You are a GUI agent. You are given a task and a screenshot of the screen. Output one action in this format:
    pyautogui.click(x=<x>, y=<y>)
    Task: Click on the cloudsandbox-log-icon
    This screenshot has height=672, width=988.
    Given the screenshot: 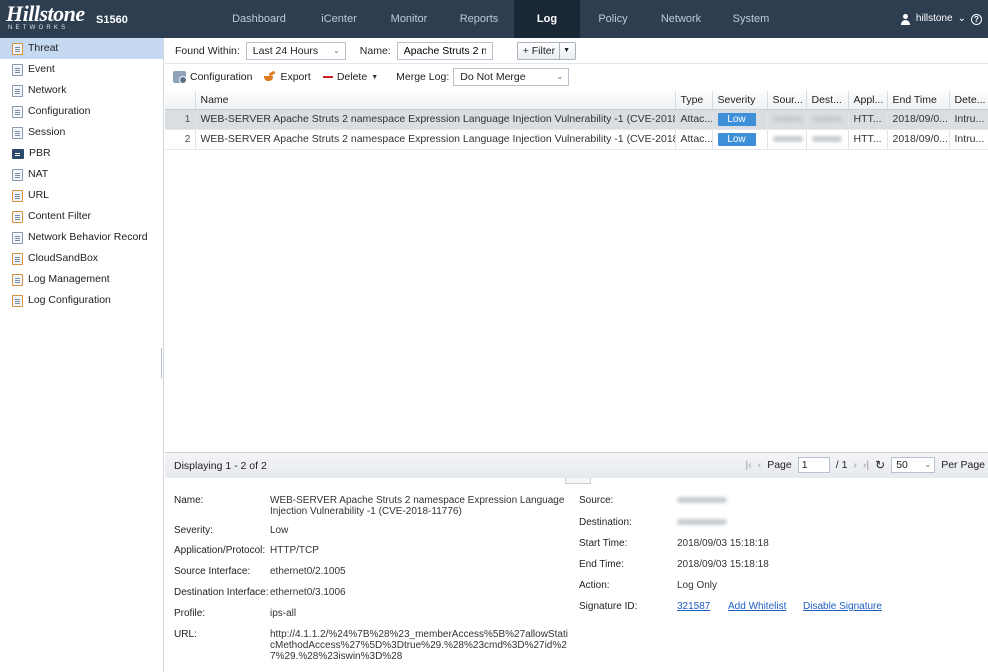 What is the action you would take?
    pyautogui.click(x=17, y=258)
    